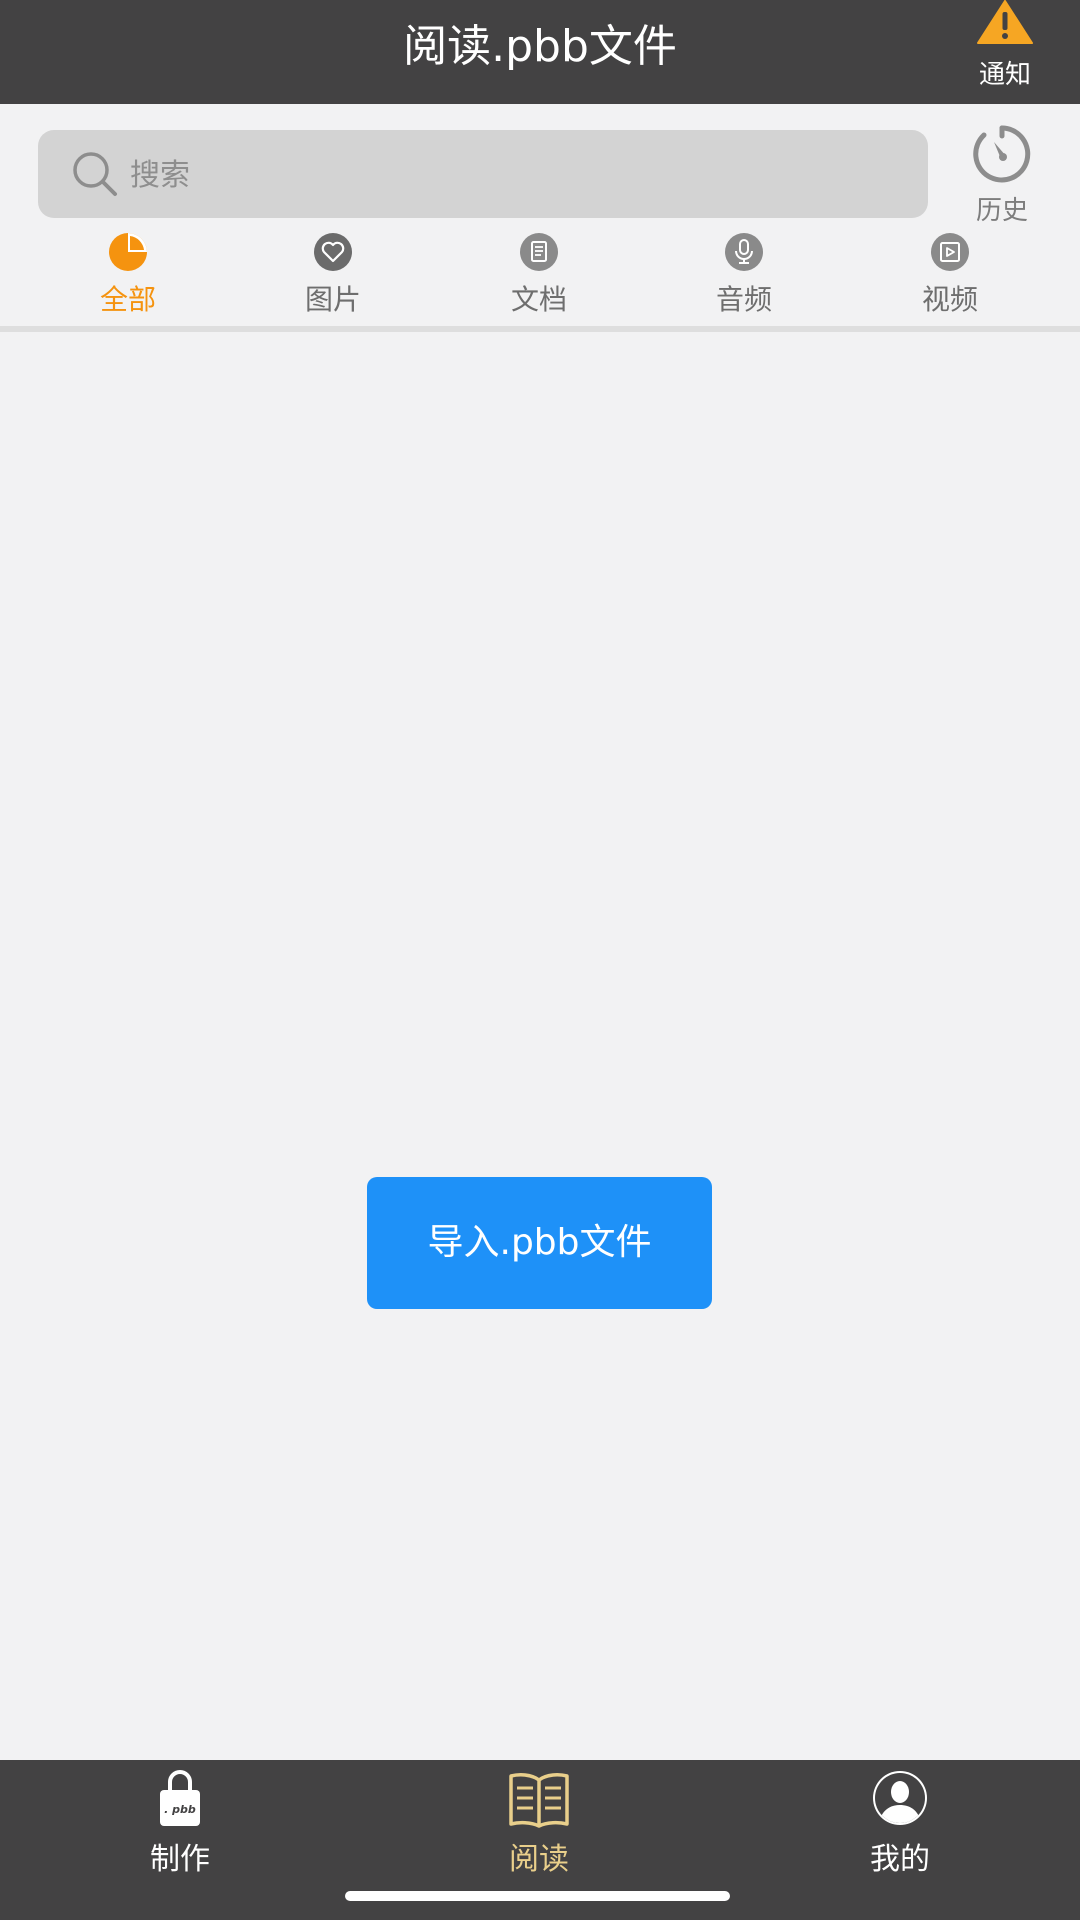 Image resolution: width=1080 pixels, height=1920 pixels. I want to click on tab-label: 视频, so click(949, 299).